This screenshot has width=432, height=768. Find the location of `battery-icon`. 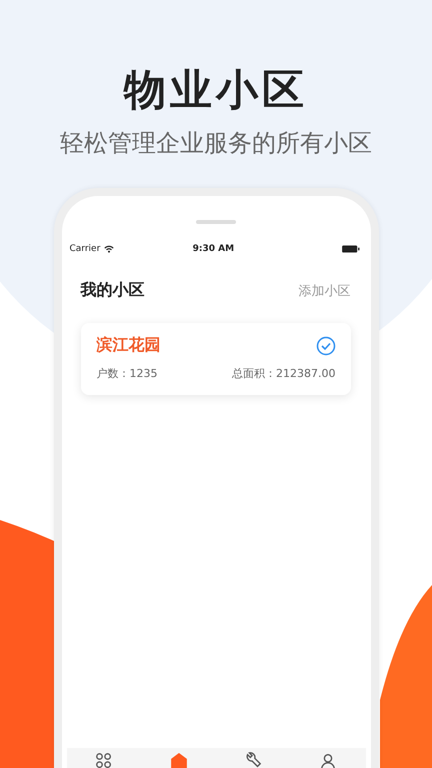

battery-icon is located at coordinates (351, 249).